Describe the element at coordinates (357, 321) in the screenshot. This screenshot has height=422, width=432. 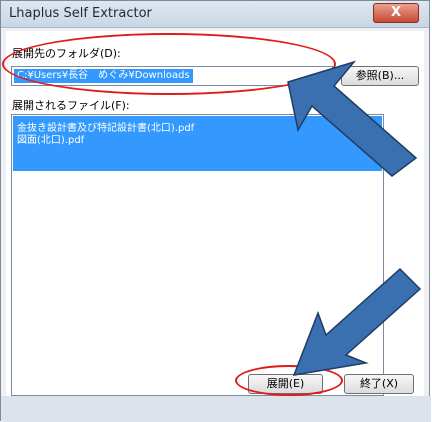
I see `annotation-arrow-down-left-icon` at that location.